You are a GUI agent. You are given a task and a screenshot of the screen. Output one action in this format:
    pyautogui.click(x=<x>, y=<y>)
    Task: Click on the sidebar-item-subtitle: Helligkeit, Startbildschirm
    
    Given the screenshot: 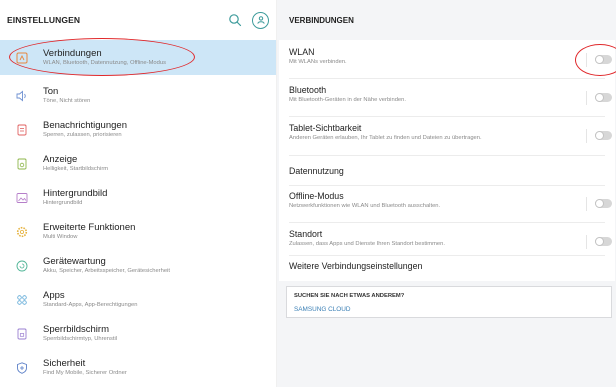 What is the action you would take?
    pyautogui.click(x=76, y=169)
    